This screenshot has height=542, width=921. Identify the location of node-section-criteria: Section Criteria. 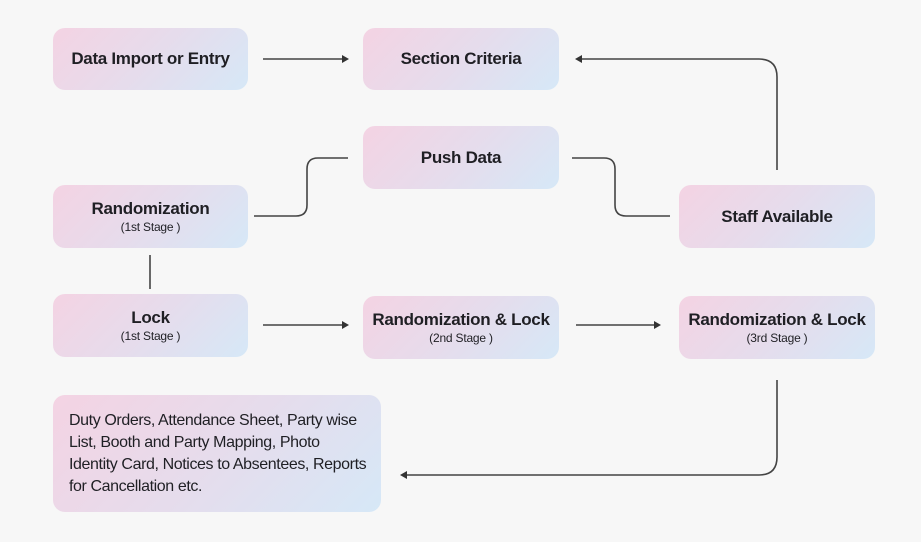
(461, 59).